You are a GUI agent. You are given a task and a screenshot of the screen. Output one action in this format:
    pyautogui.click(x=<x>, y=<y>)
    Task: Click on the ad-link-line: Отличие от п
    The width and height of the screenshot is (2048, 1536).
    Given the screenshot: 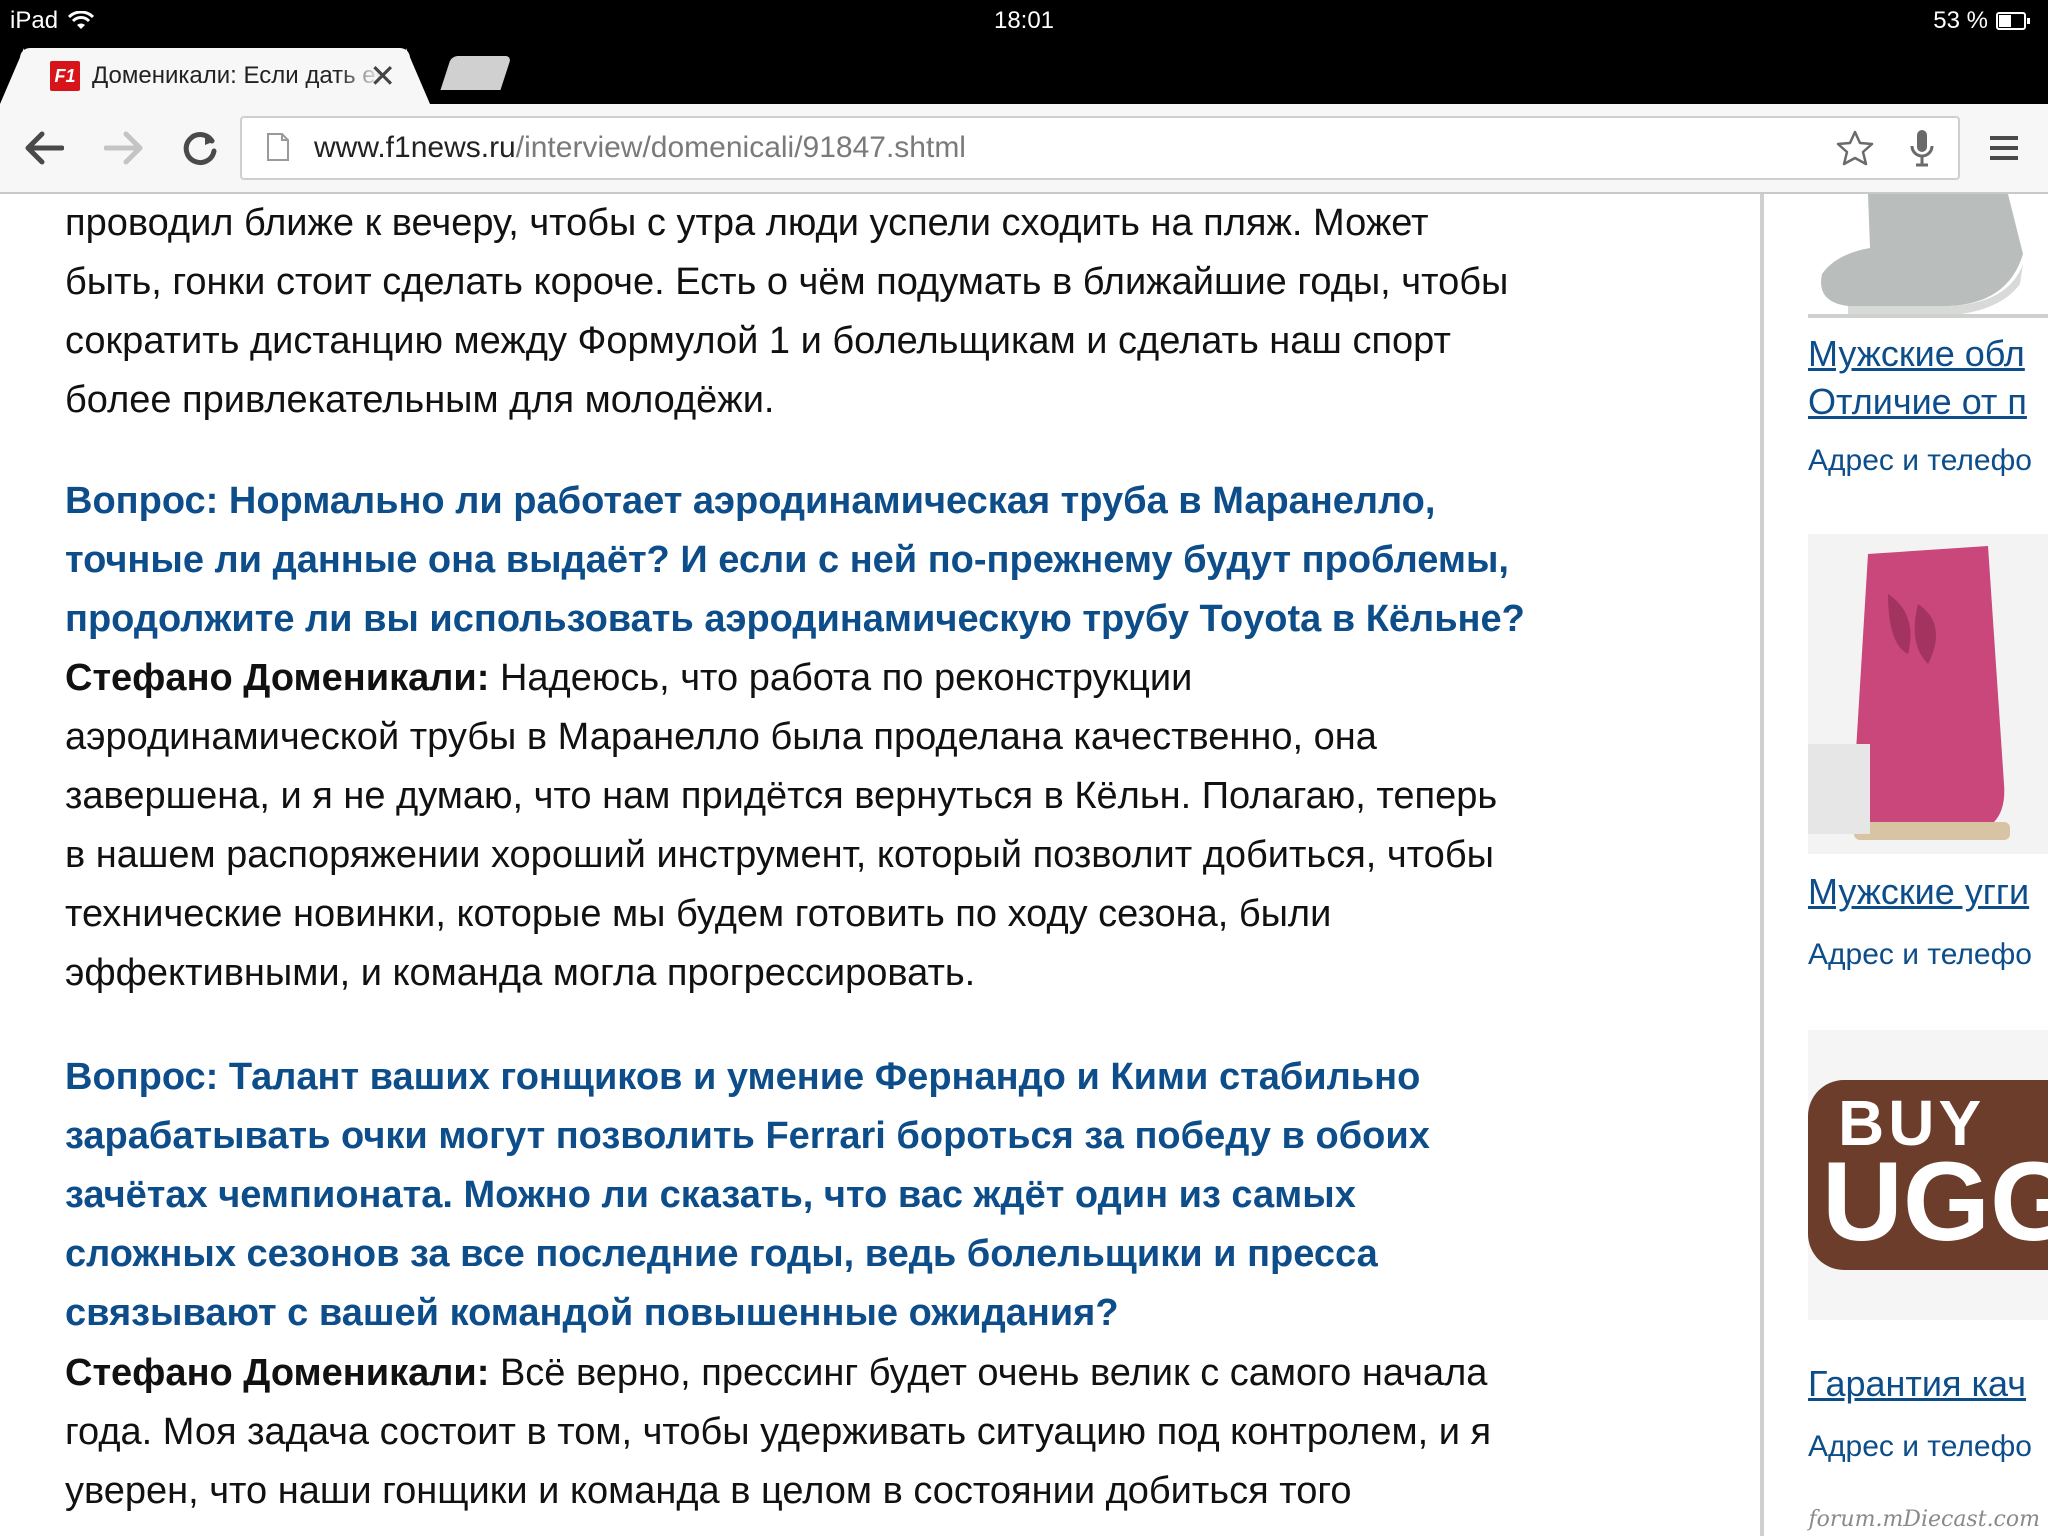 What is the action you would take?
    pyautogui.click(x=1917, y=401)
    